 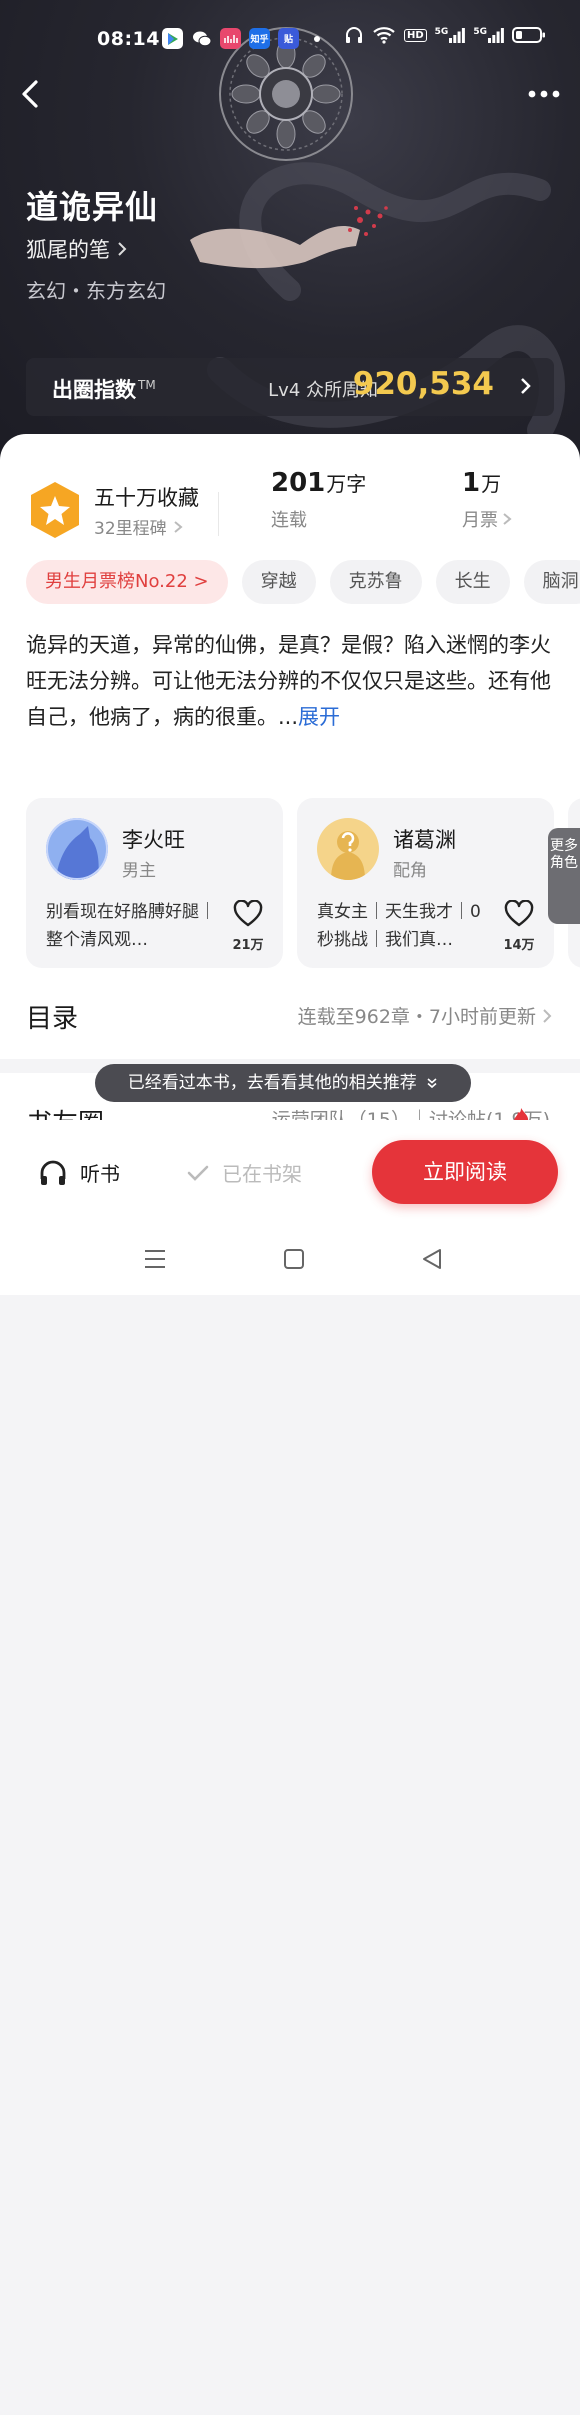 I want to click on like-count: 14万, so click(x=519, y=945).